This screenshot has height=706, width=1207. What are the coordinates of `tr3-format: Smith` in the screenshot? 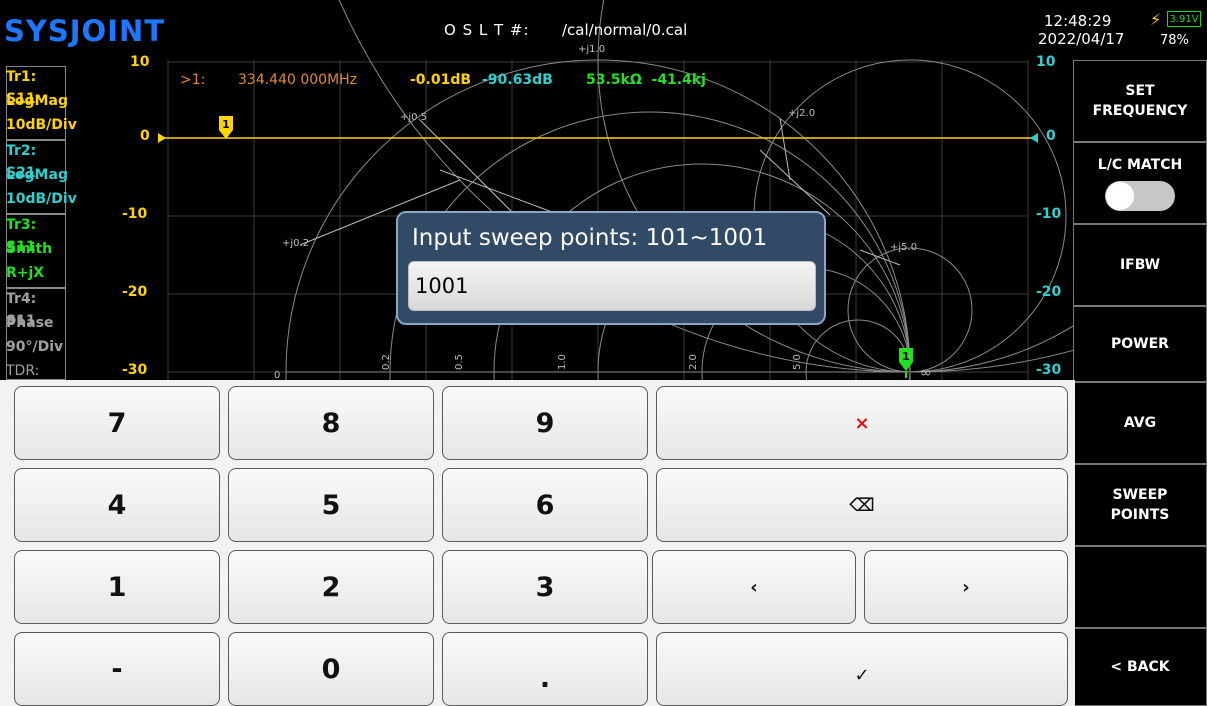 It's located at (29, 249).